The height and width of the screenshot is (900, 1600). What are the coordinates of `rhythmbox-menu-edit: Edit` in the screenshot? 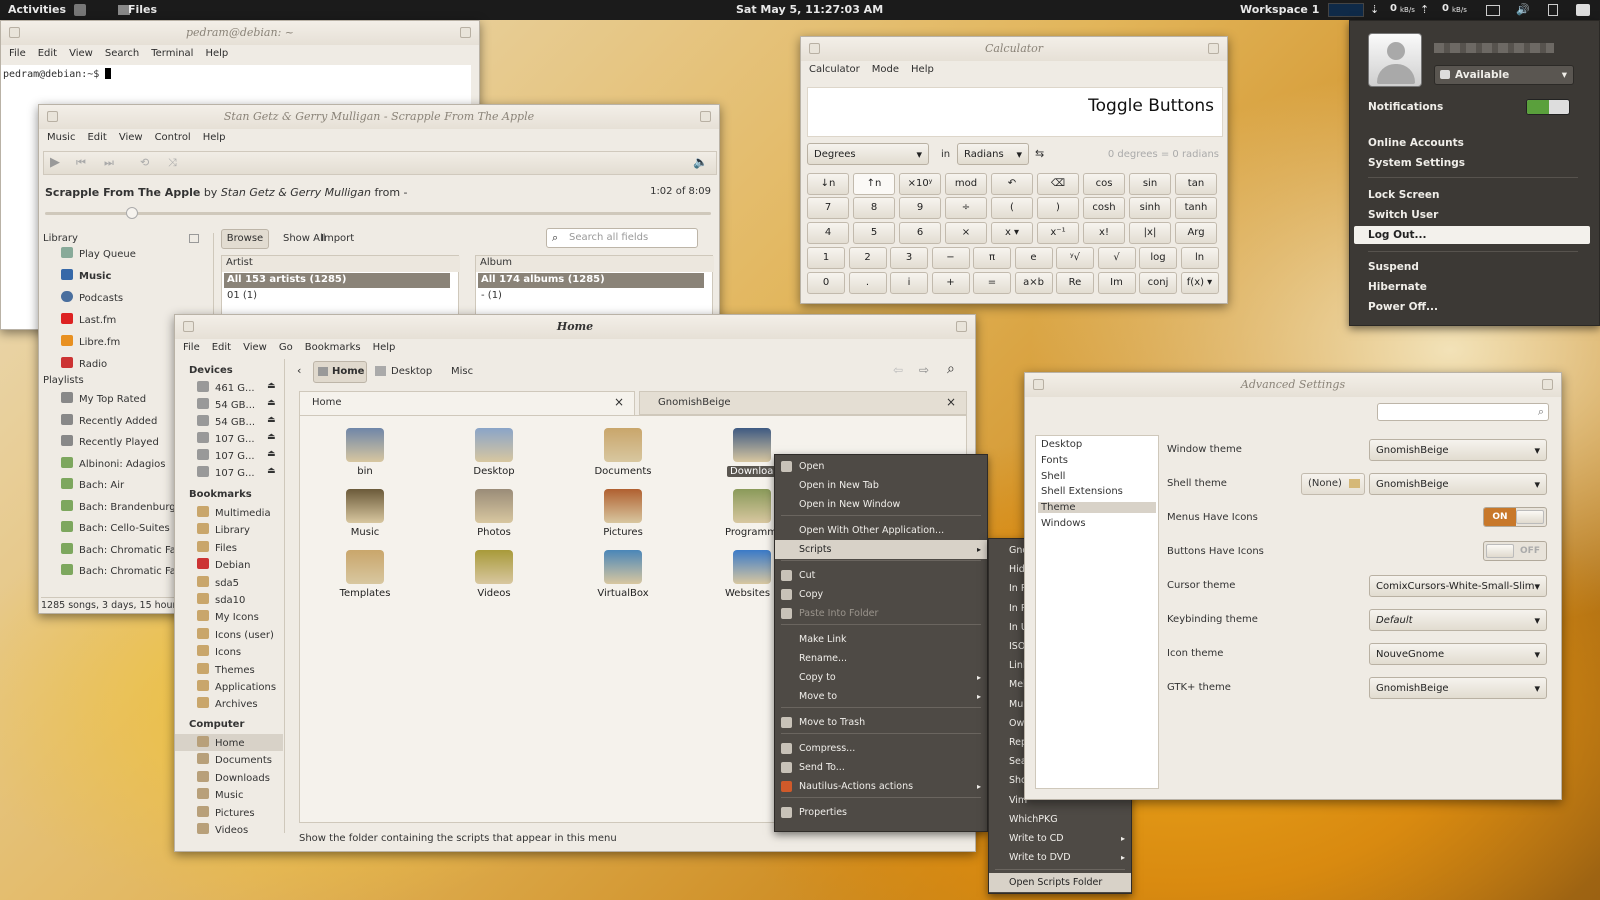 It's located at (96, 139).